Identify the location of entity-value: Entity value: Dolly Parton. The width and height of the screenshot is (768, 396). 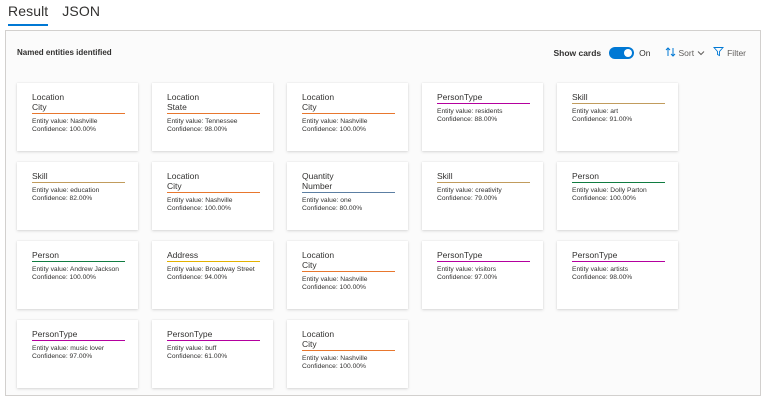
(609, 190).